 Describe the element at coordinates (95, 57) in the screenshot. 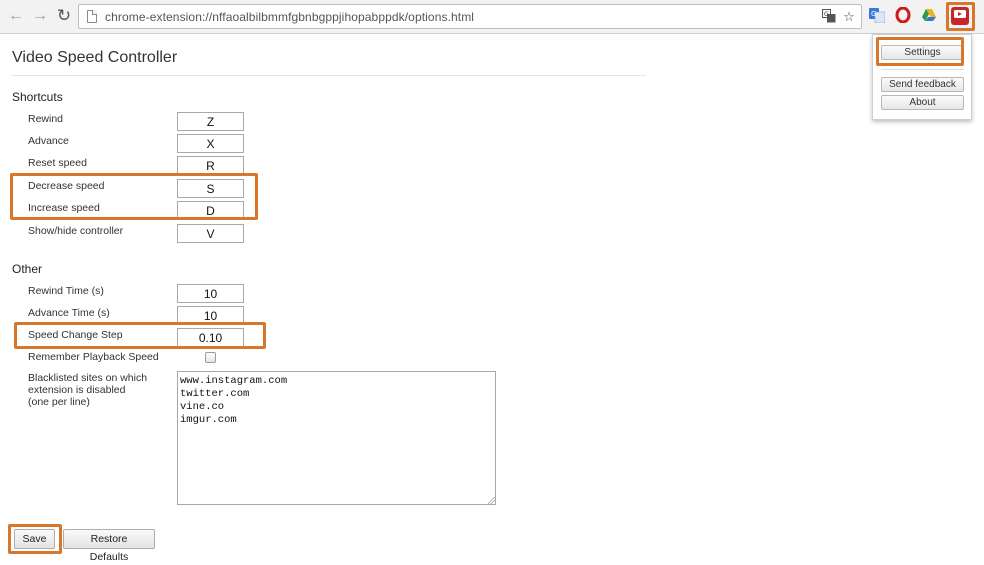

I see `page-title: Video Speed Controller` at that location.